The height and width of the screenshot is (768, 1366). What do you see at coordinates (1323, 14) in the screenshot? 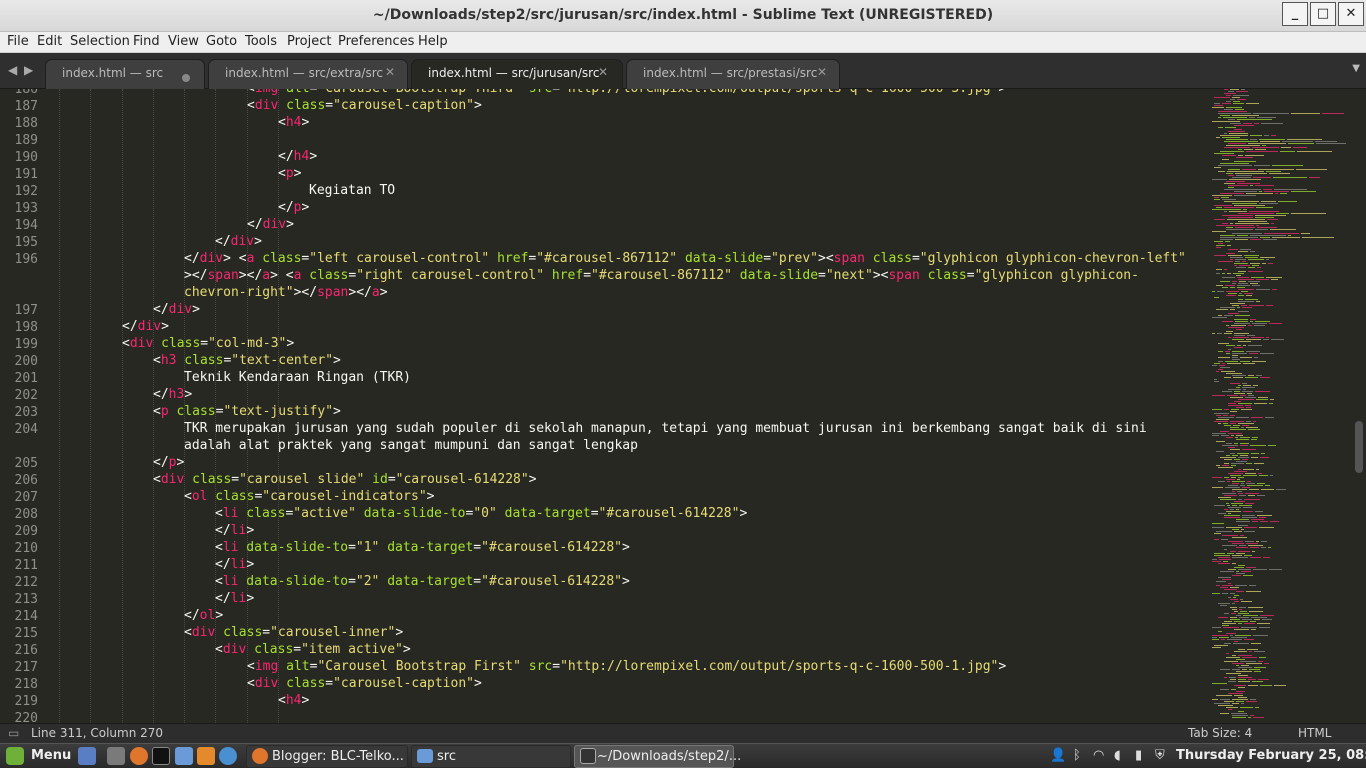
I see `maximize-button: □` at bounding box center [1323, 14].